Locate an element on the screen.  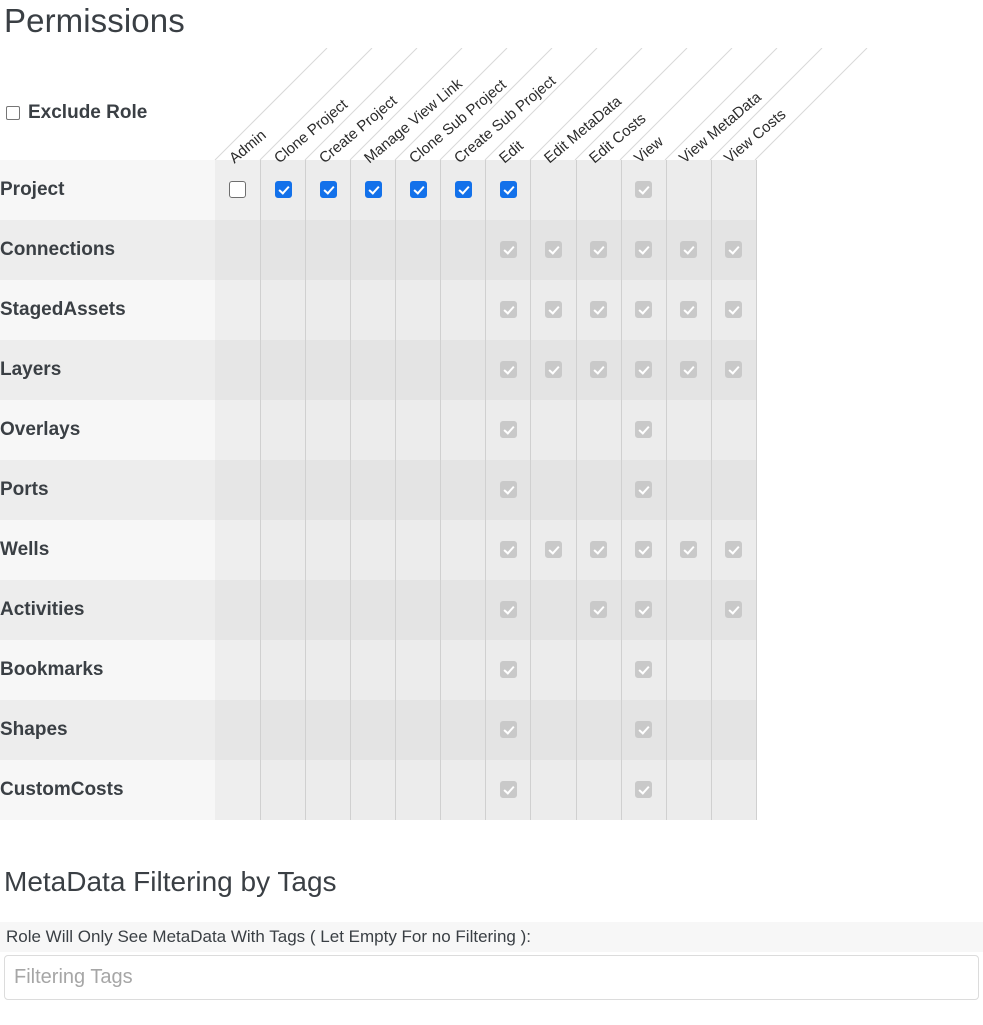
exclude-role-row: Exclude Role is located at coordinates (76, 113).